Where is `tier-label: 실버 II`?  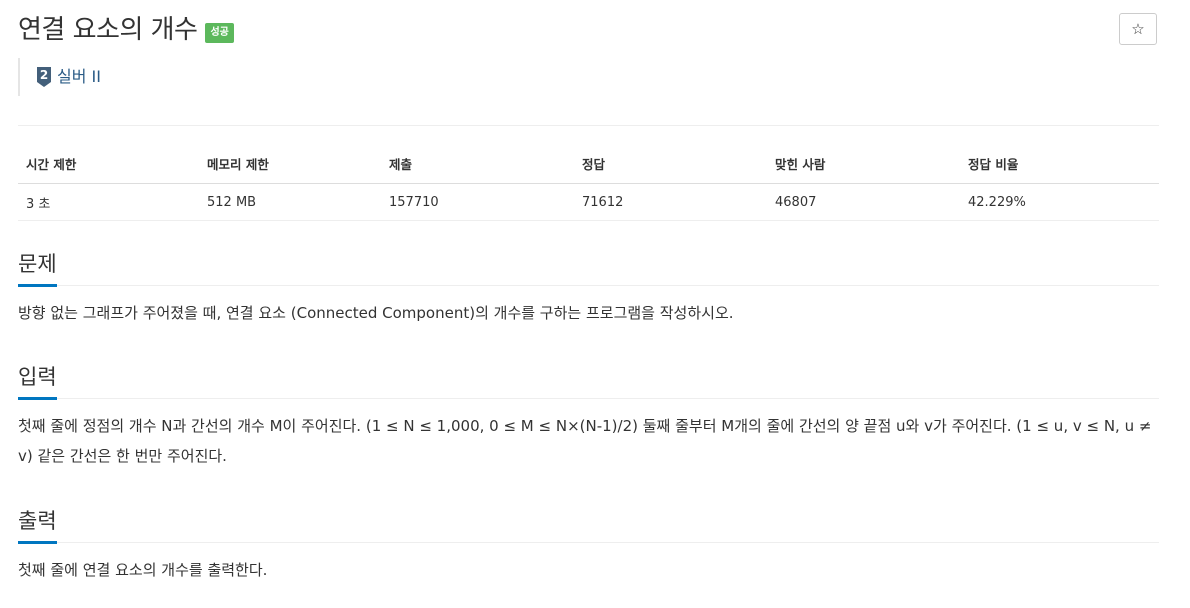 tier-label: 실버 II is located at coordinates (79, 77).